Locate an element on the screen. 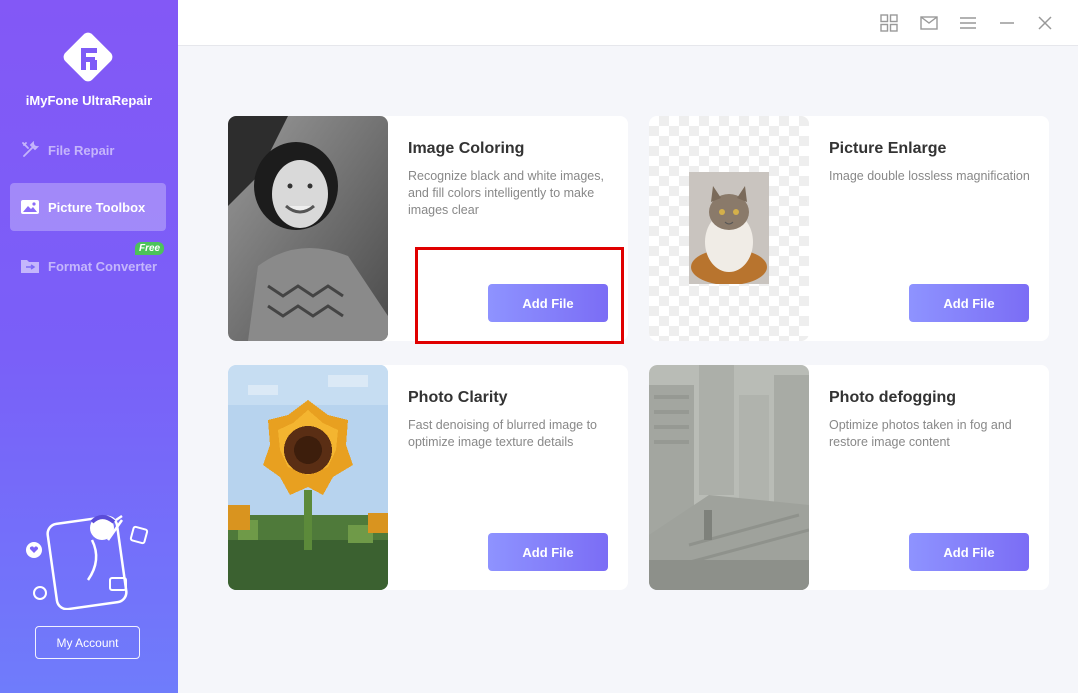 The image size is (1078, 693). sidebar-item-file-repair: File Repair is located at coordinates (88, 150).